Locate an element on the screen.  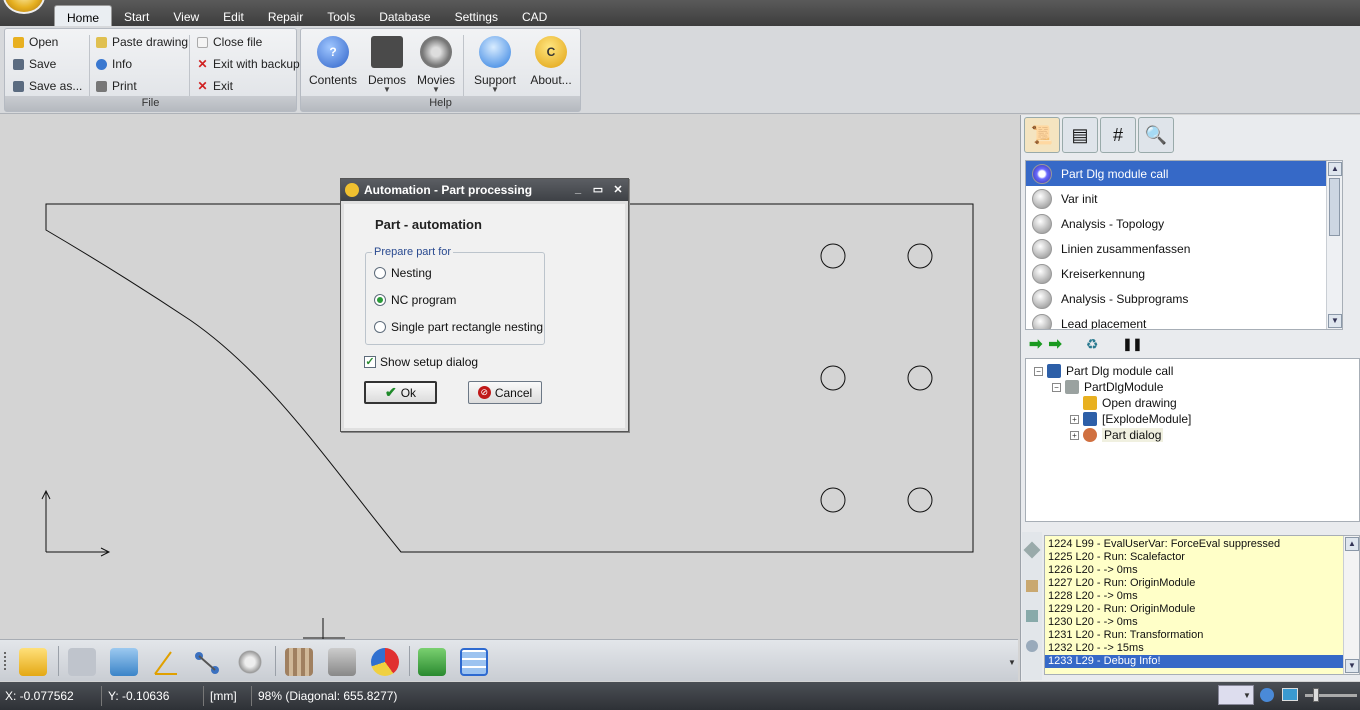
angle-icon is located at coordinates (165, 662).